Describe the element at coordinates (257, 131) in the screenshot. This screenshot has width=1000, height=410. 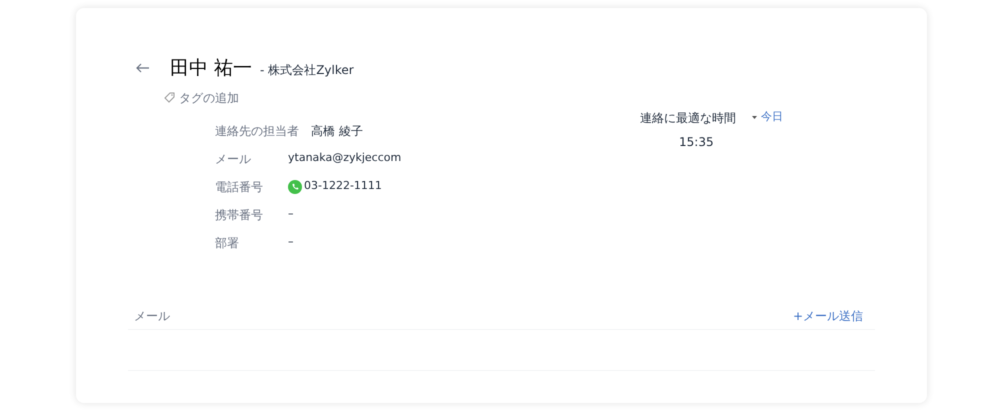
I see `field-label: 連絡先の担当者` at that location.